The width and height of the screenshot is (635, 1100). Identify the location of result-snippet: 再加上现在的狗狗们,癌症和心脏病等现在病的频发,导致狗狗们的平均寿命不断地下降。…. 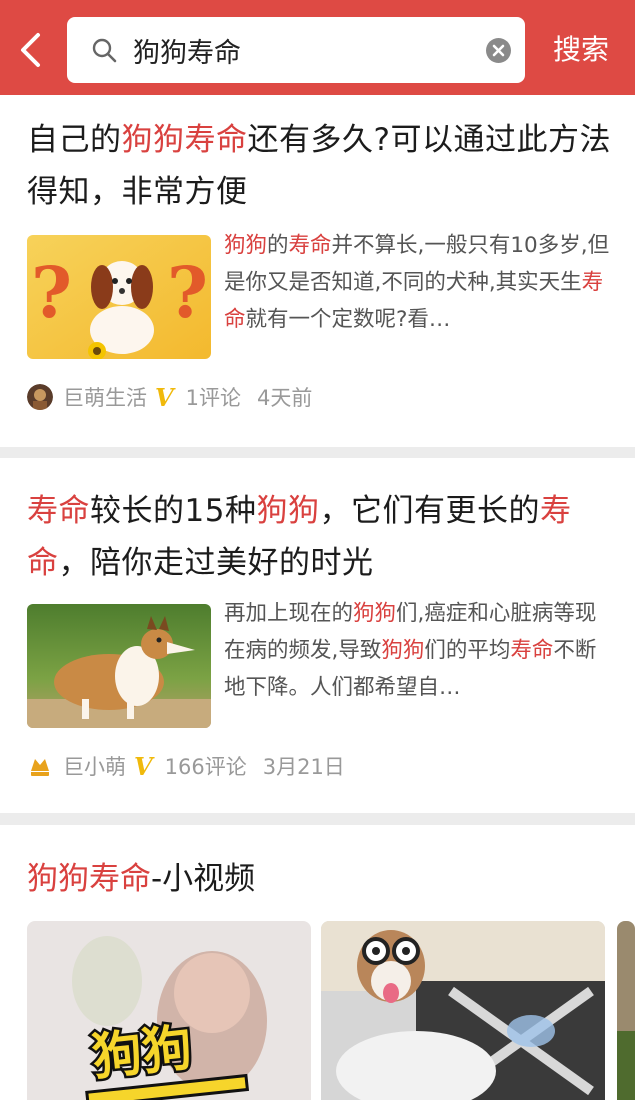
(410, 650).